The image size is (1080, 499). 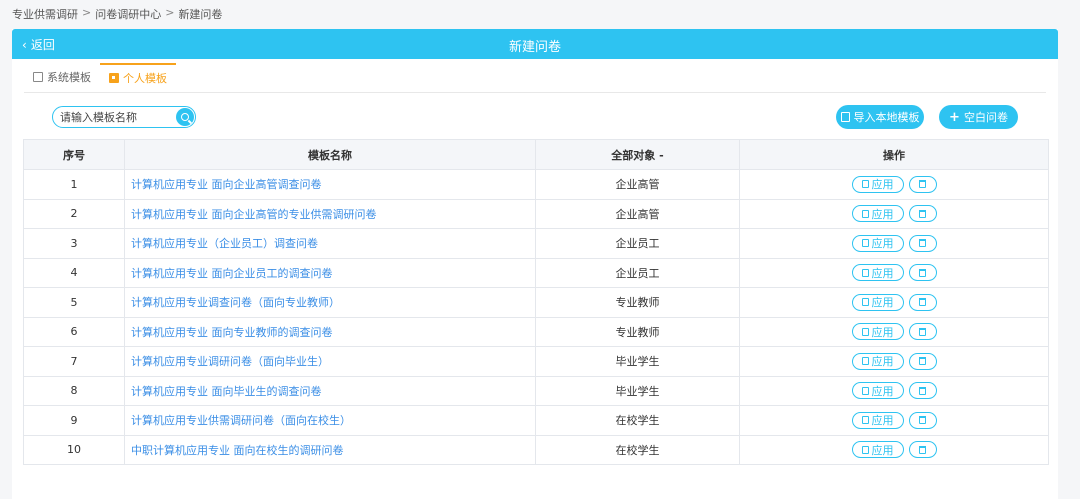 What do you see at coordinates (74, 302) in the screenshot?
I see `row-number: 5` at bounding box center [74, 302].